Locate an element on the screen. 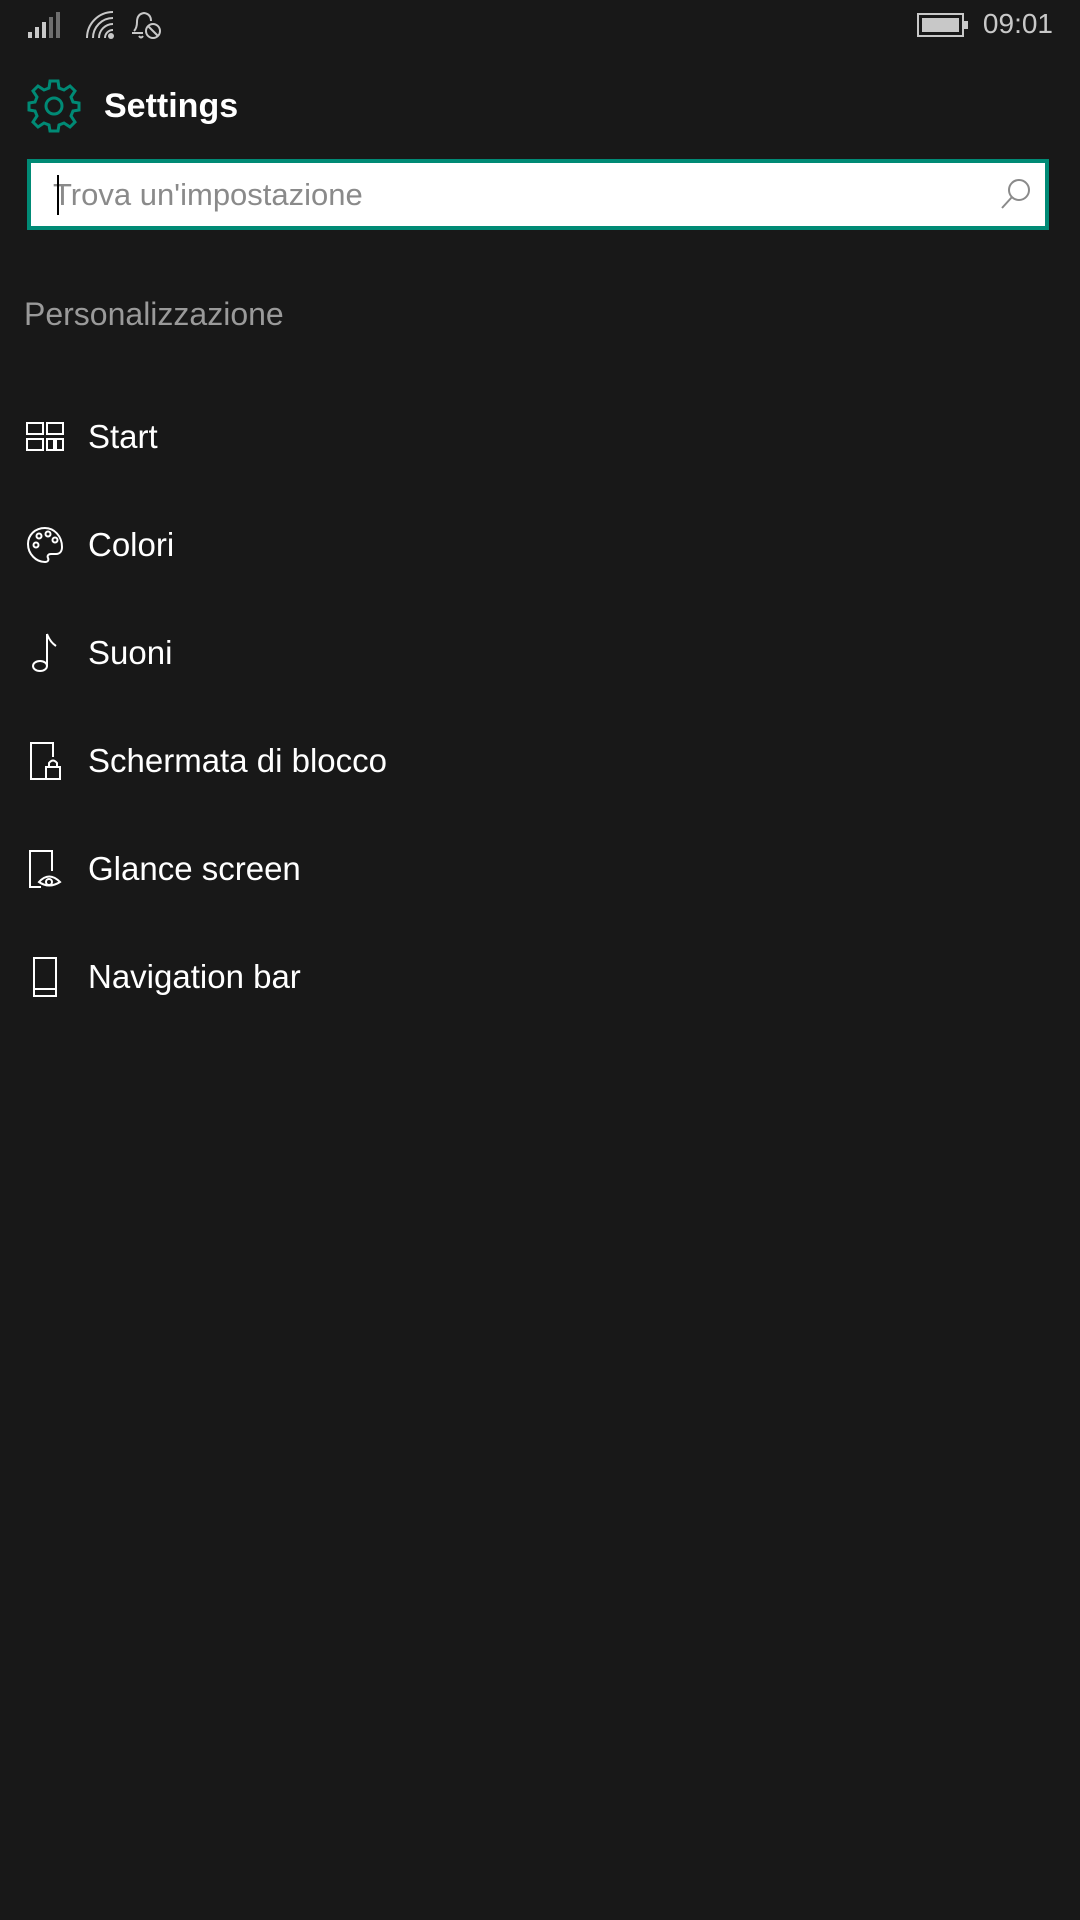 The image size is (1080, 1920). menu-item-label: Navigation bar is located at coordinates (194, 976).